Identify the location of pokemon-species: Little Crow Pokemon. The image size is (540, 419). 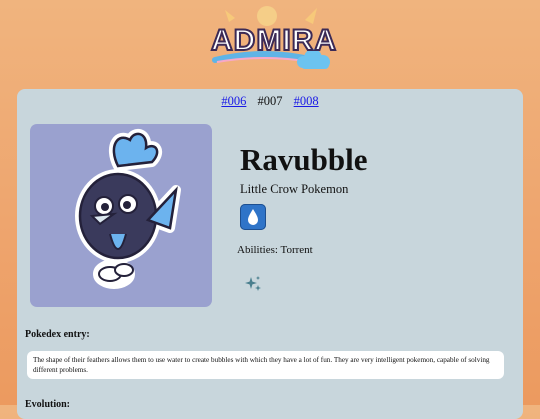
(294, 189).